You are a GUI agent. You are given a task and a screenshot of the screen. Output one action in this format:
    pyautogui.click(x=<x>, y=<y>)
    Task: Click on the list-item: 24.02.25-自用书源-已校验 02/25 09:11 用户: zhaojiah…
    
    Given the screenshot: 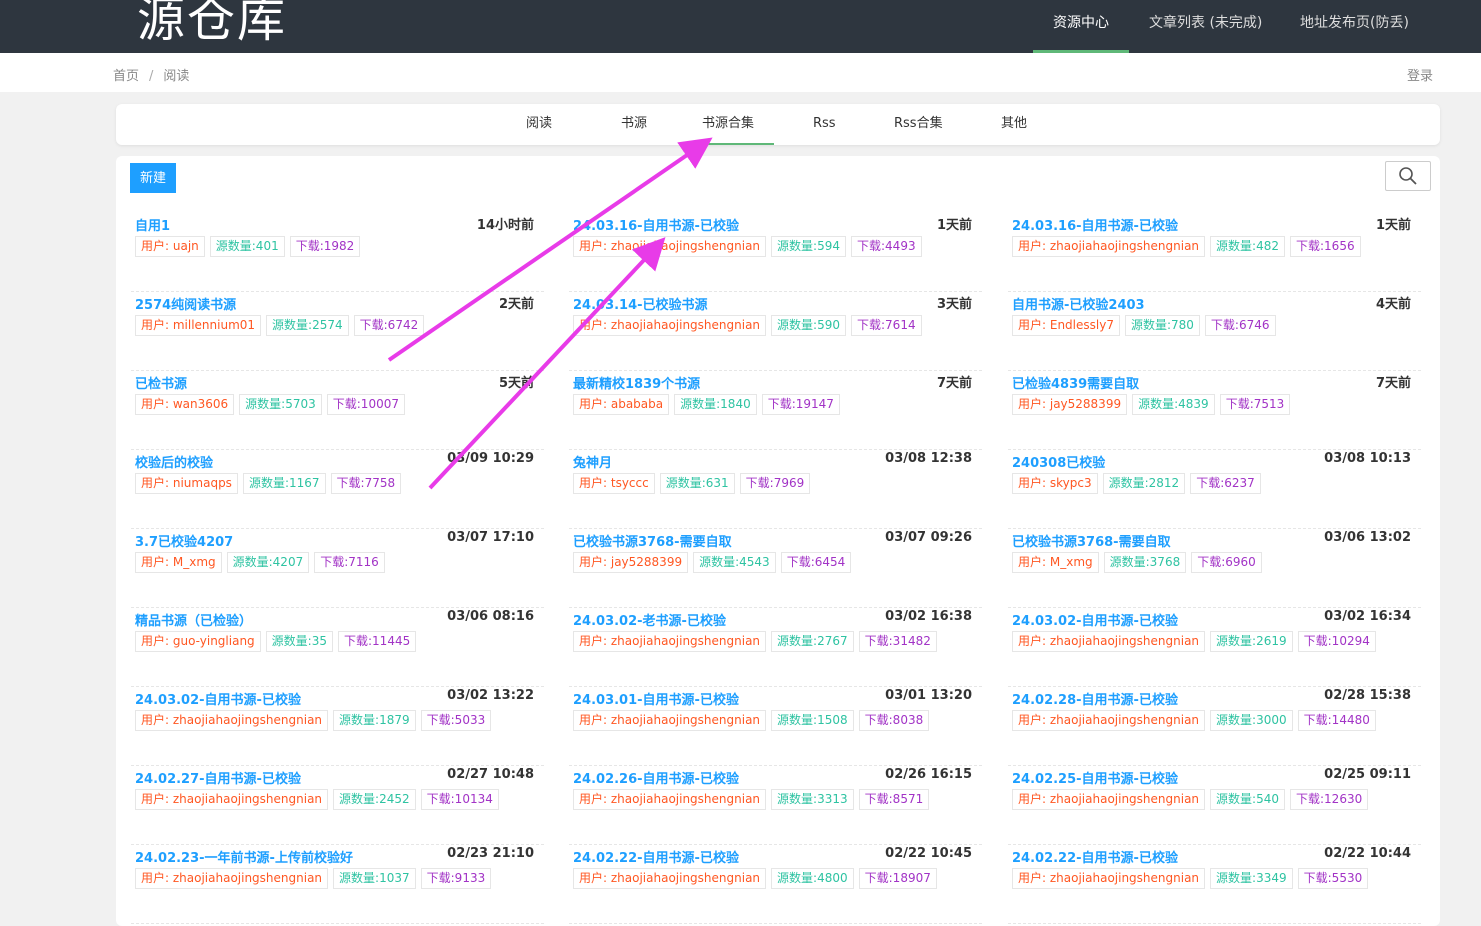 What is the action you would take?
    pyautogui.click(x=1214, y=805)
    